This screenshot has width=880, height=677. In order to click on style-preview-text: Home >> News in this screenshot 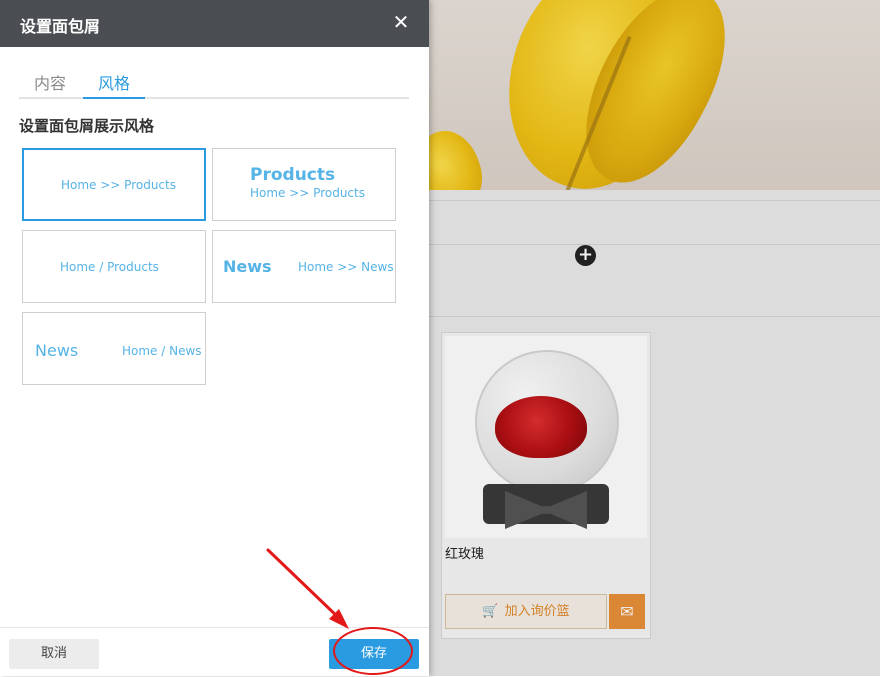, I will do `click(346, 267)`.